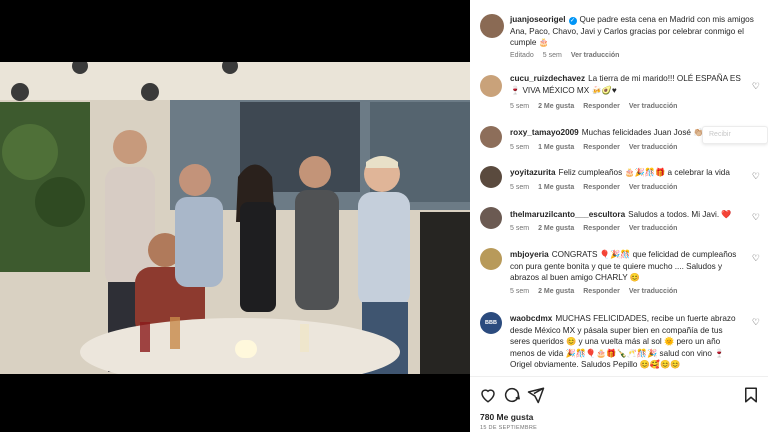  I want to click on comment-text: Muchas felicidades Juan José 👏🏼👏🏼, so click(647, 132).